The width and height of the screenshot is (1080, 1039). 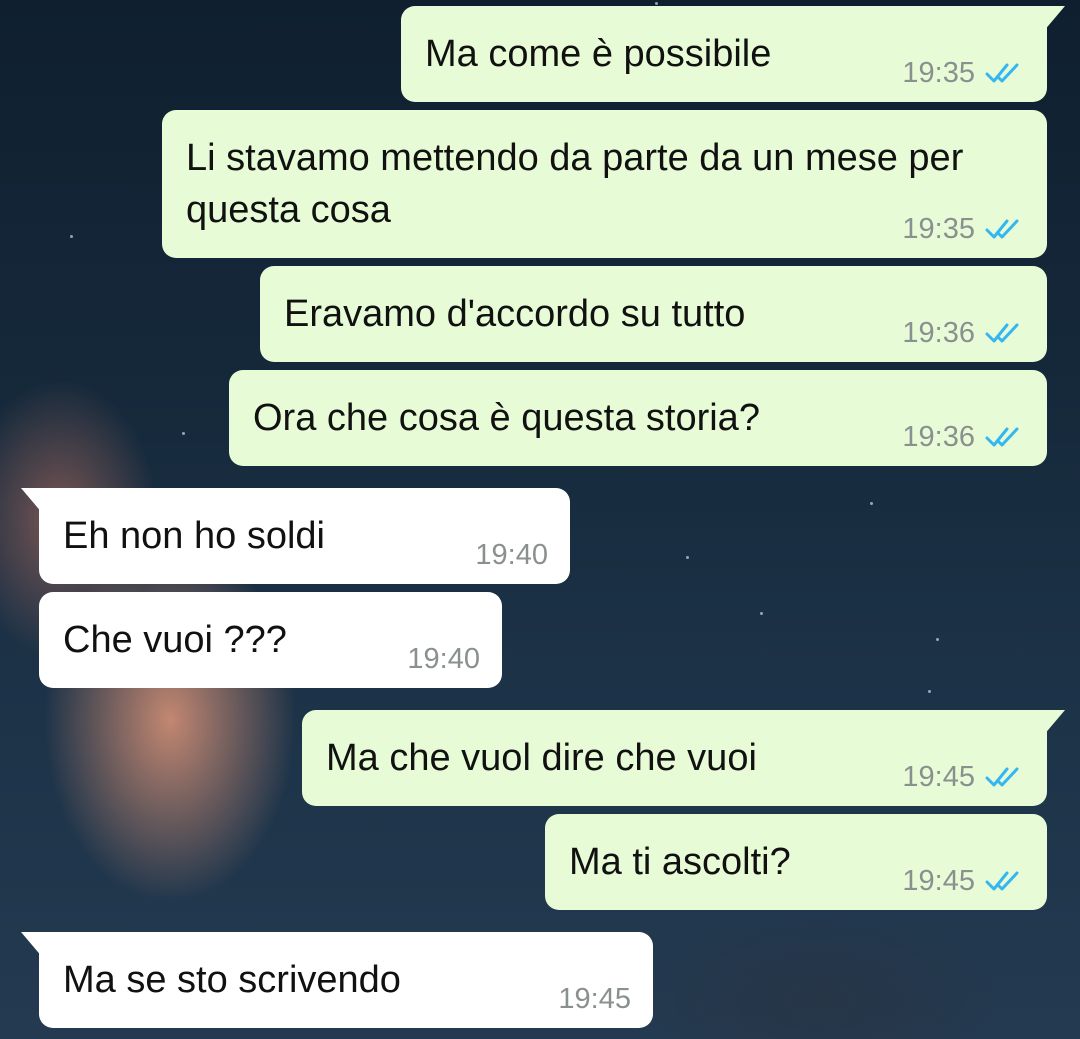 I want to click on message-bubble-incoming: Ma se sto scrivendo 19:45, so click(x=337, y=980).